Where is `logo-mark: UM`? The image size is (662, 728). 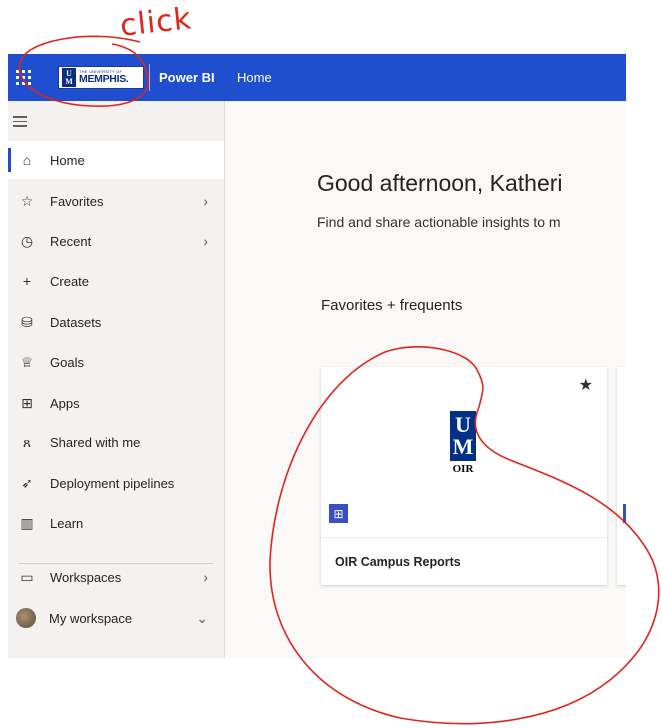 logo-mark: UM is located at coordinates (69, 77).